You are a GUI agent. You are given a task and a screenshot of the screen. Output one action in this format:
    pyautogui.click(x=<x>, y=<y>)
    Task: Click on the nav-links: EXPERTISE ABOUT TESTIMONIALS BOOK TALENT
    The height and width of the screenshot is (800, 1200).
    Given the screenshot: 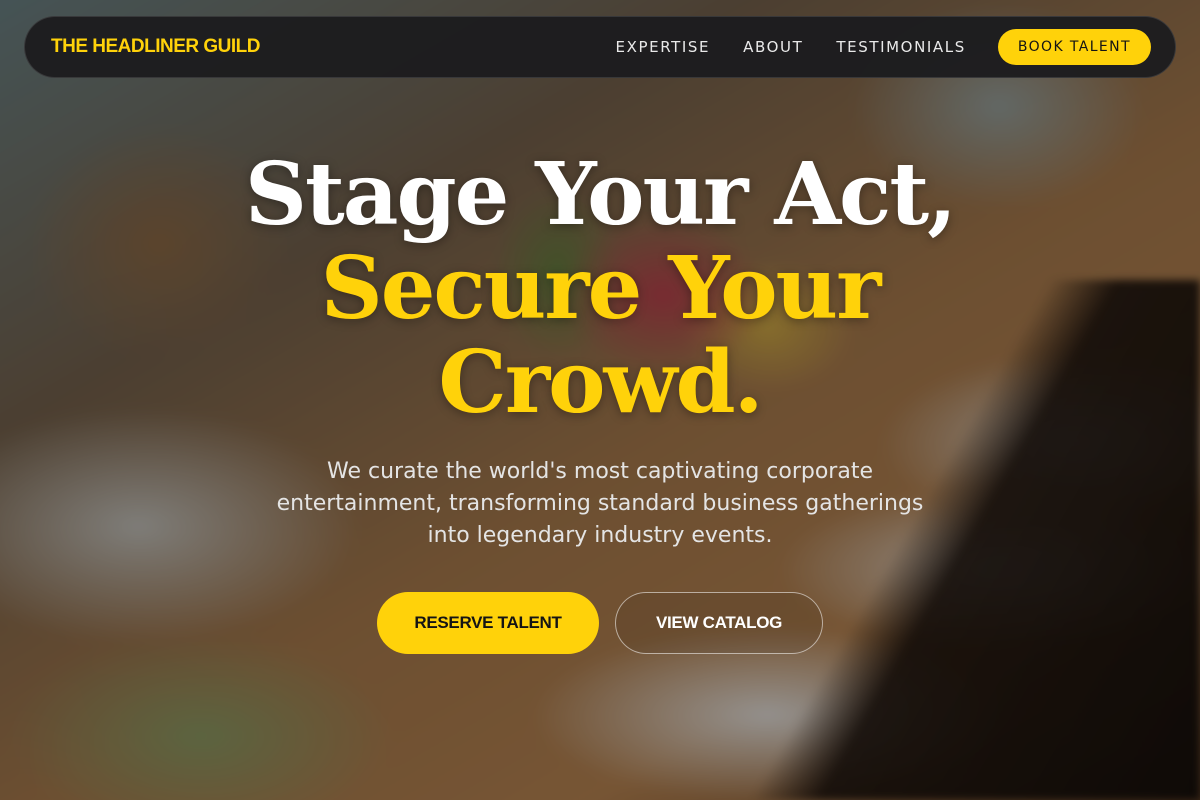 What is the action you would take?
    pyautogui.click(x=883, y=47)
    